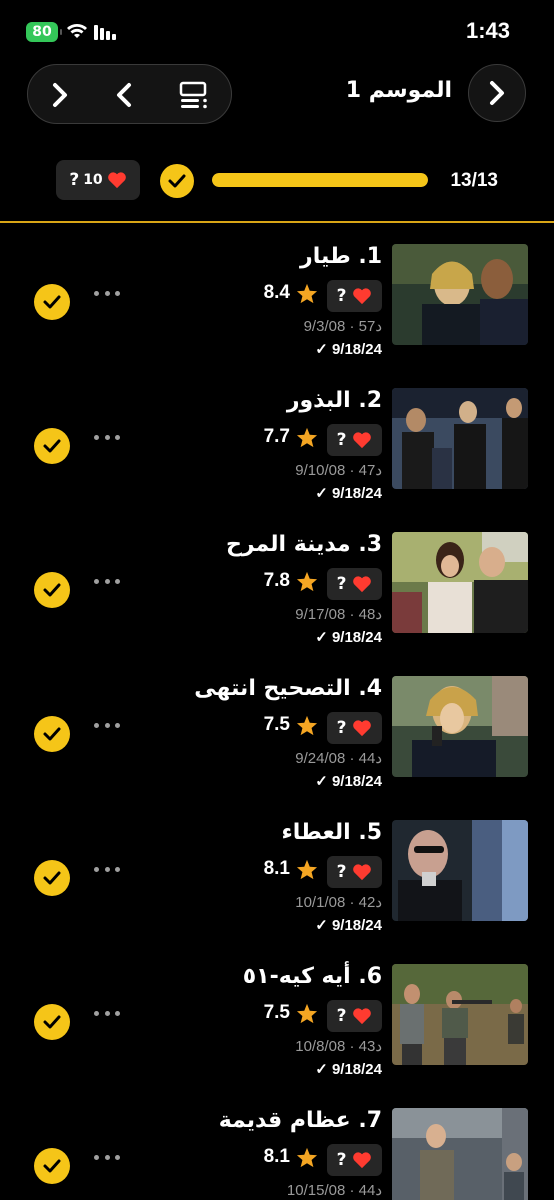 This screenshot has height=1200, width=554. I want to click on episode-title: 5. العطاء, so click(332, 832).